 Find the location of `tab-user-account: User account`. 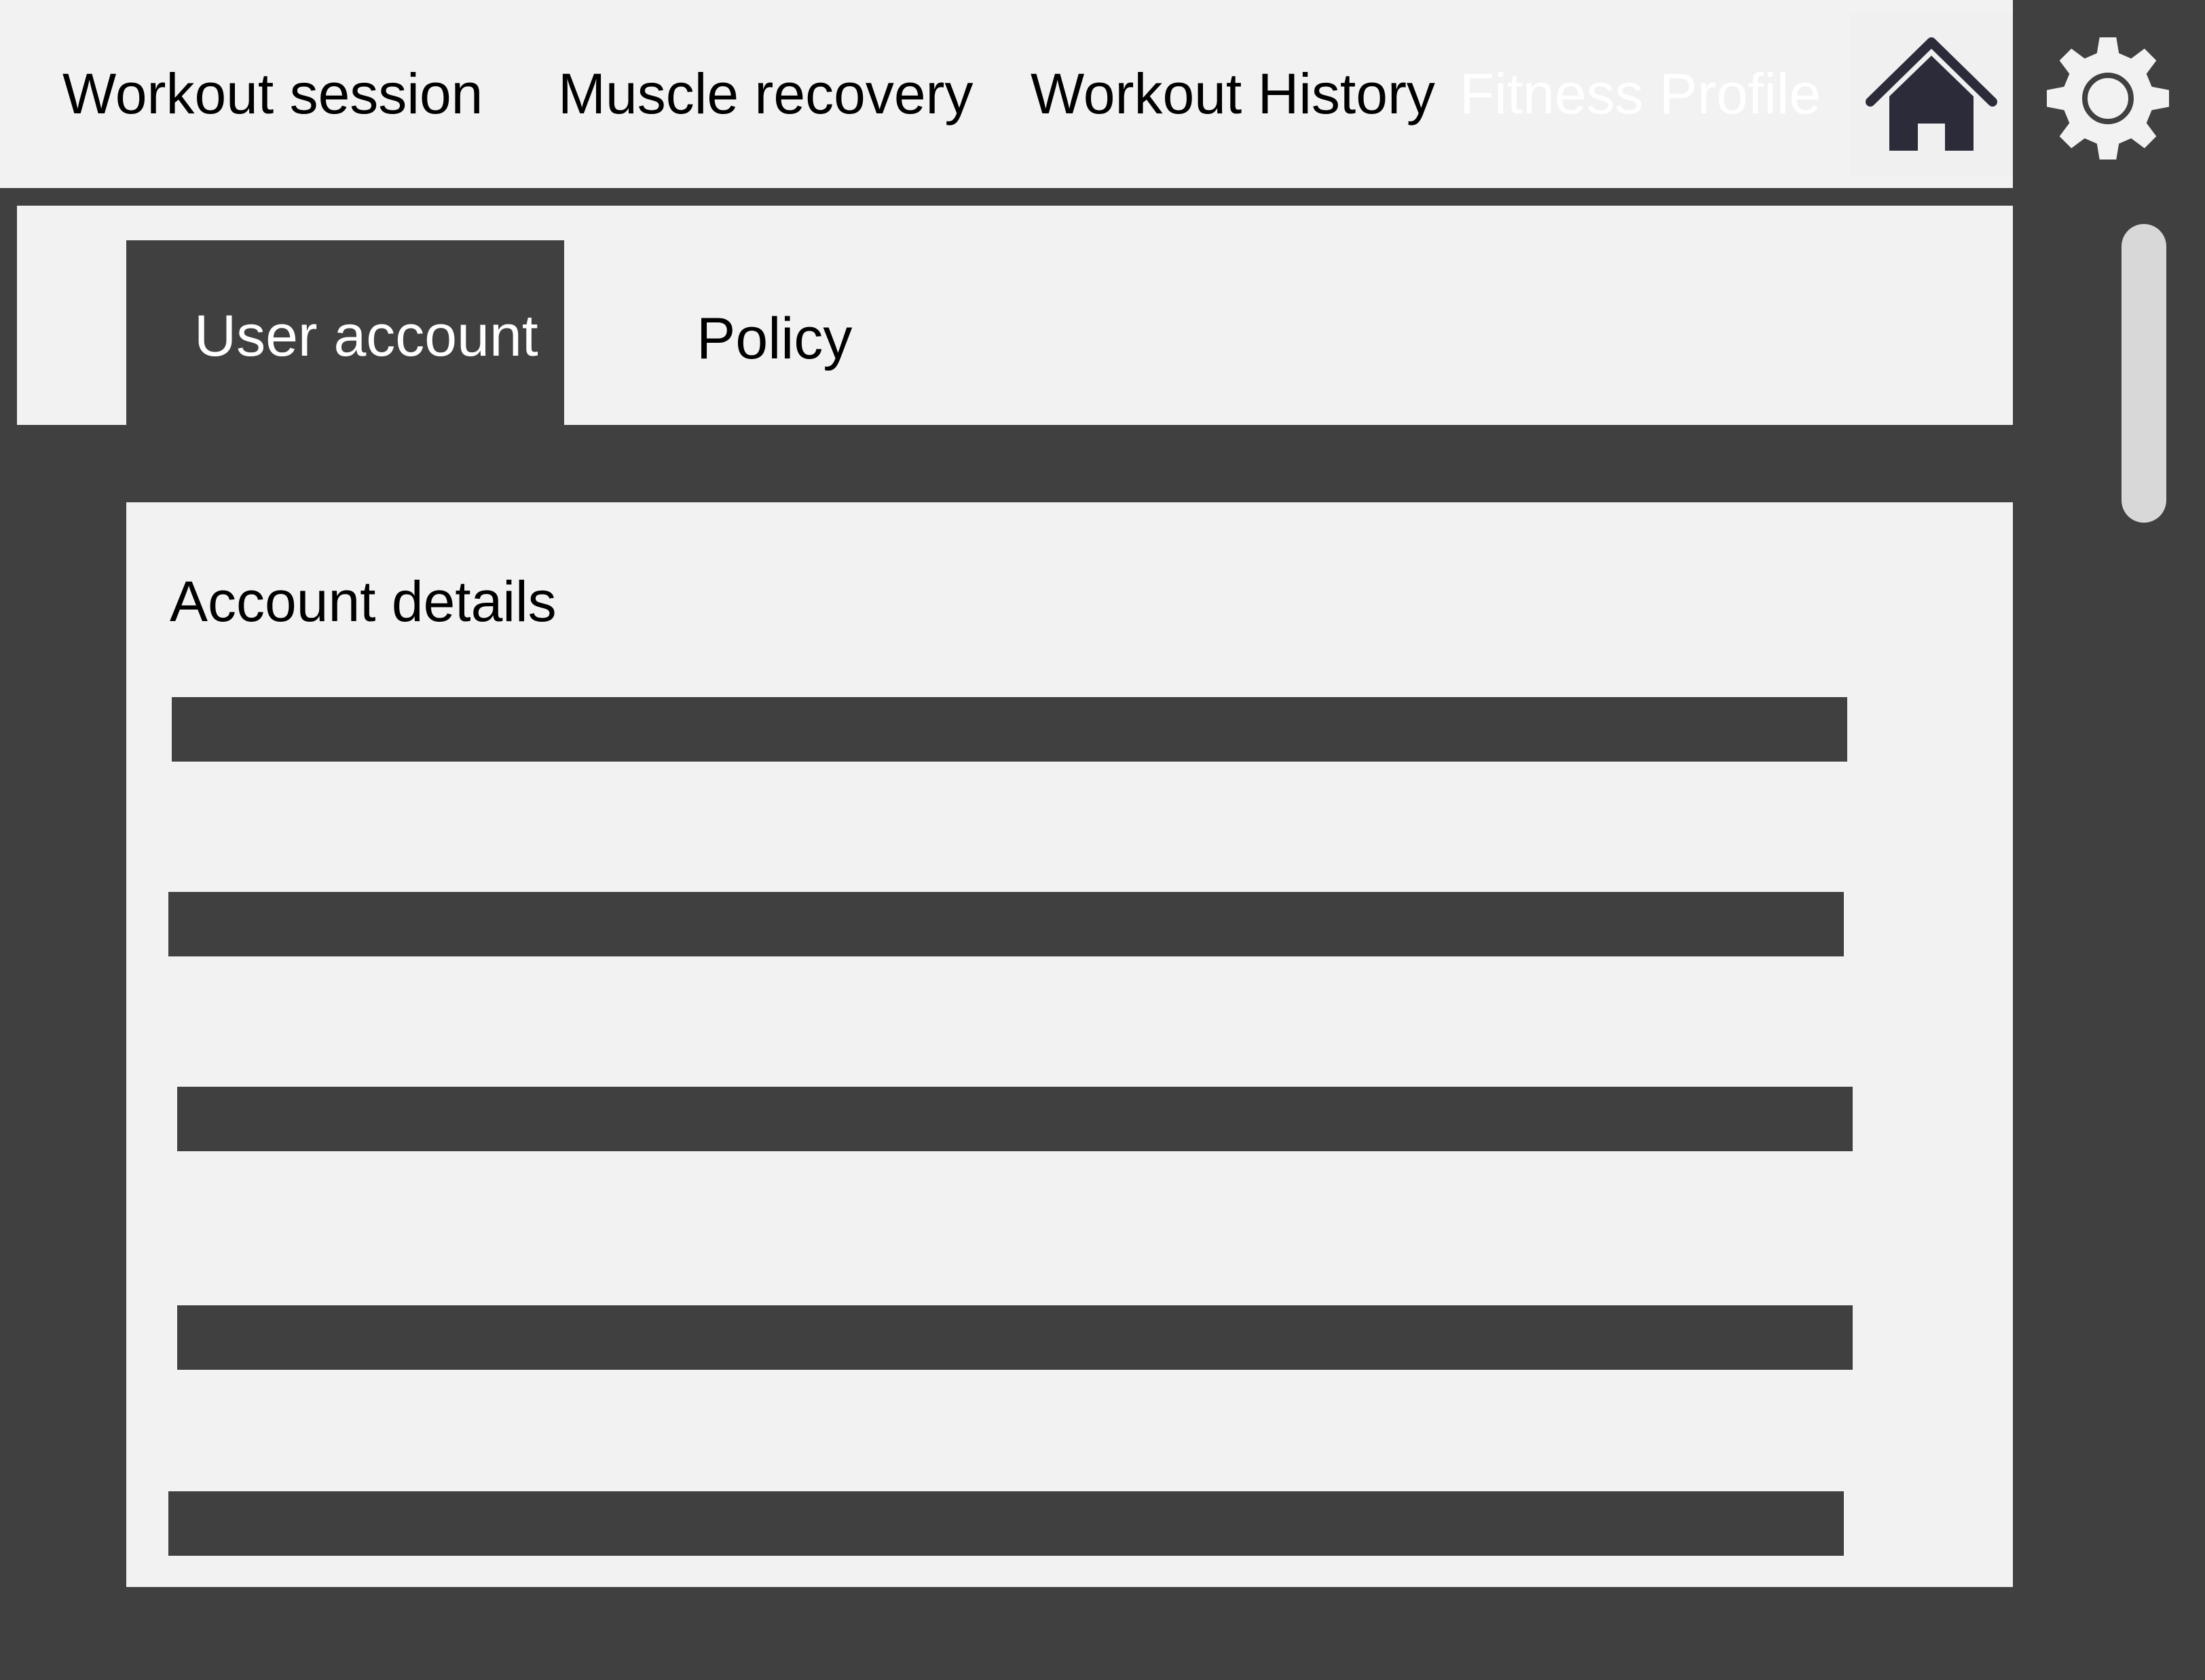

tab-user-account: User account is located at coordinates (345, 333).